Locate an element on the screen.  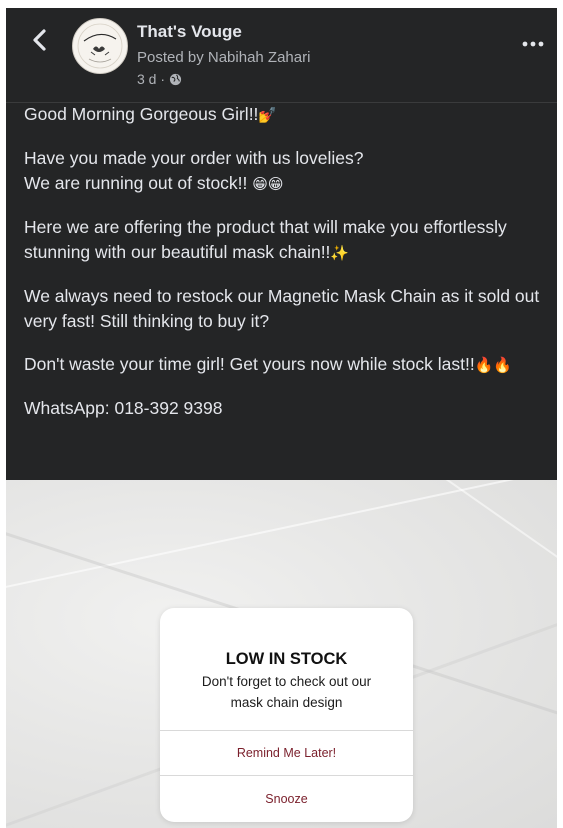
back-button is located at coordinates (40, 40).